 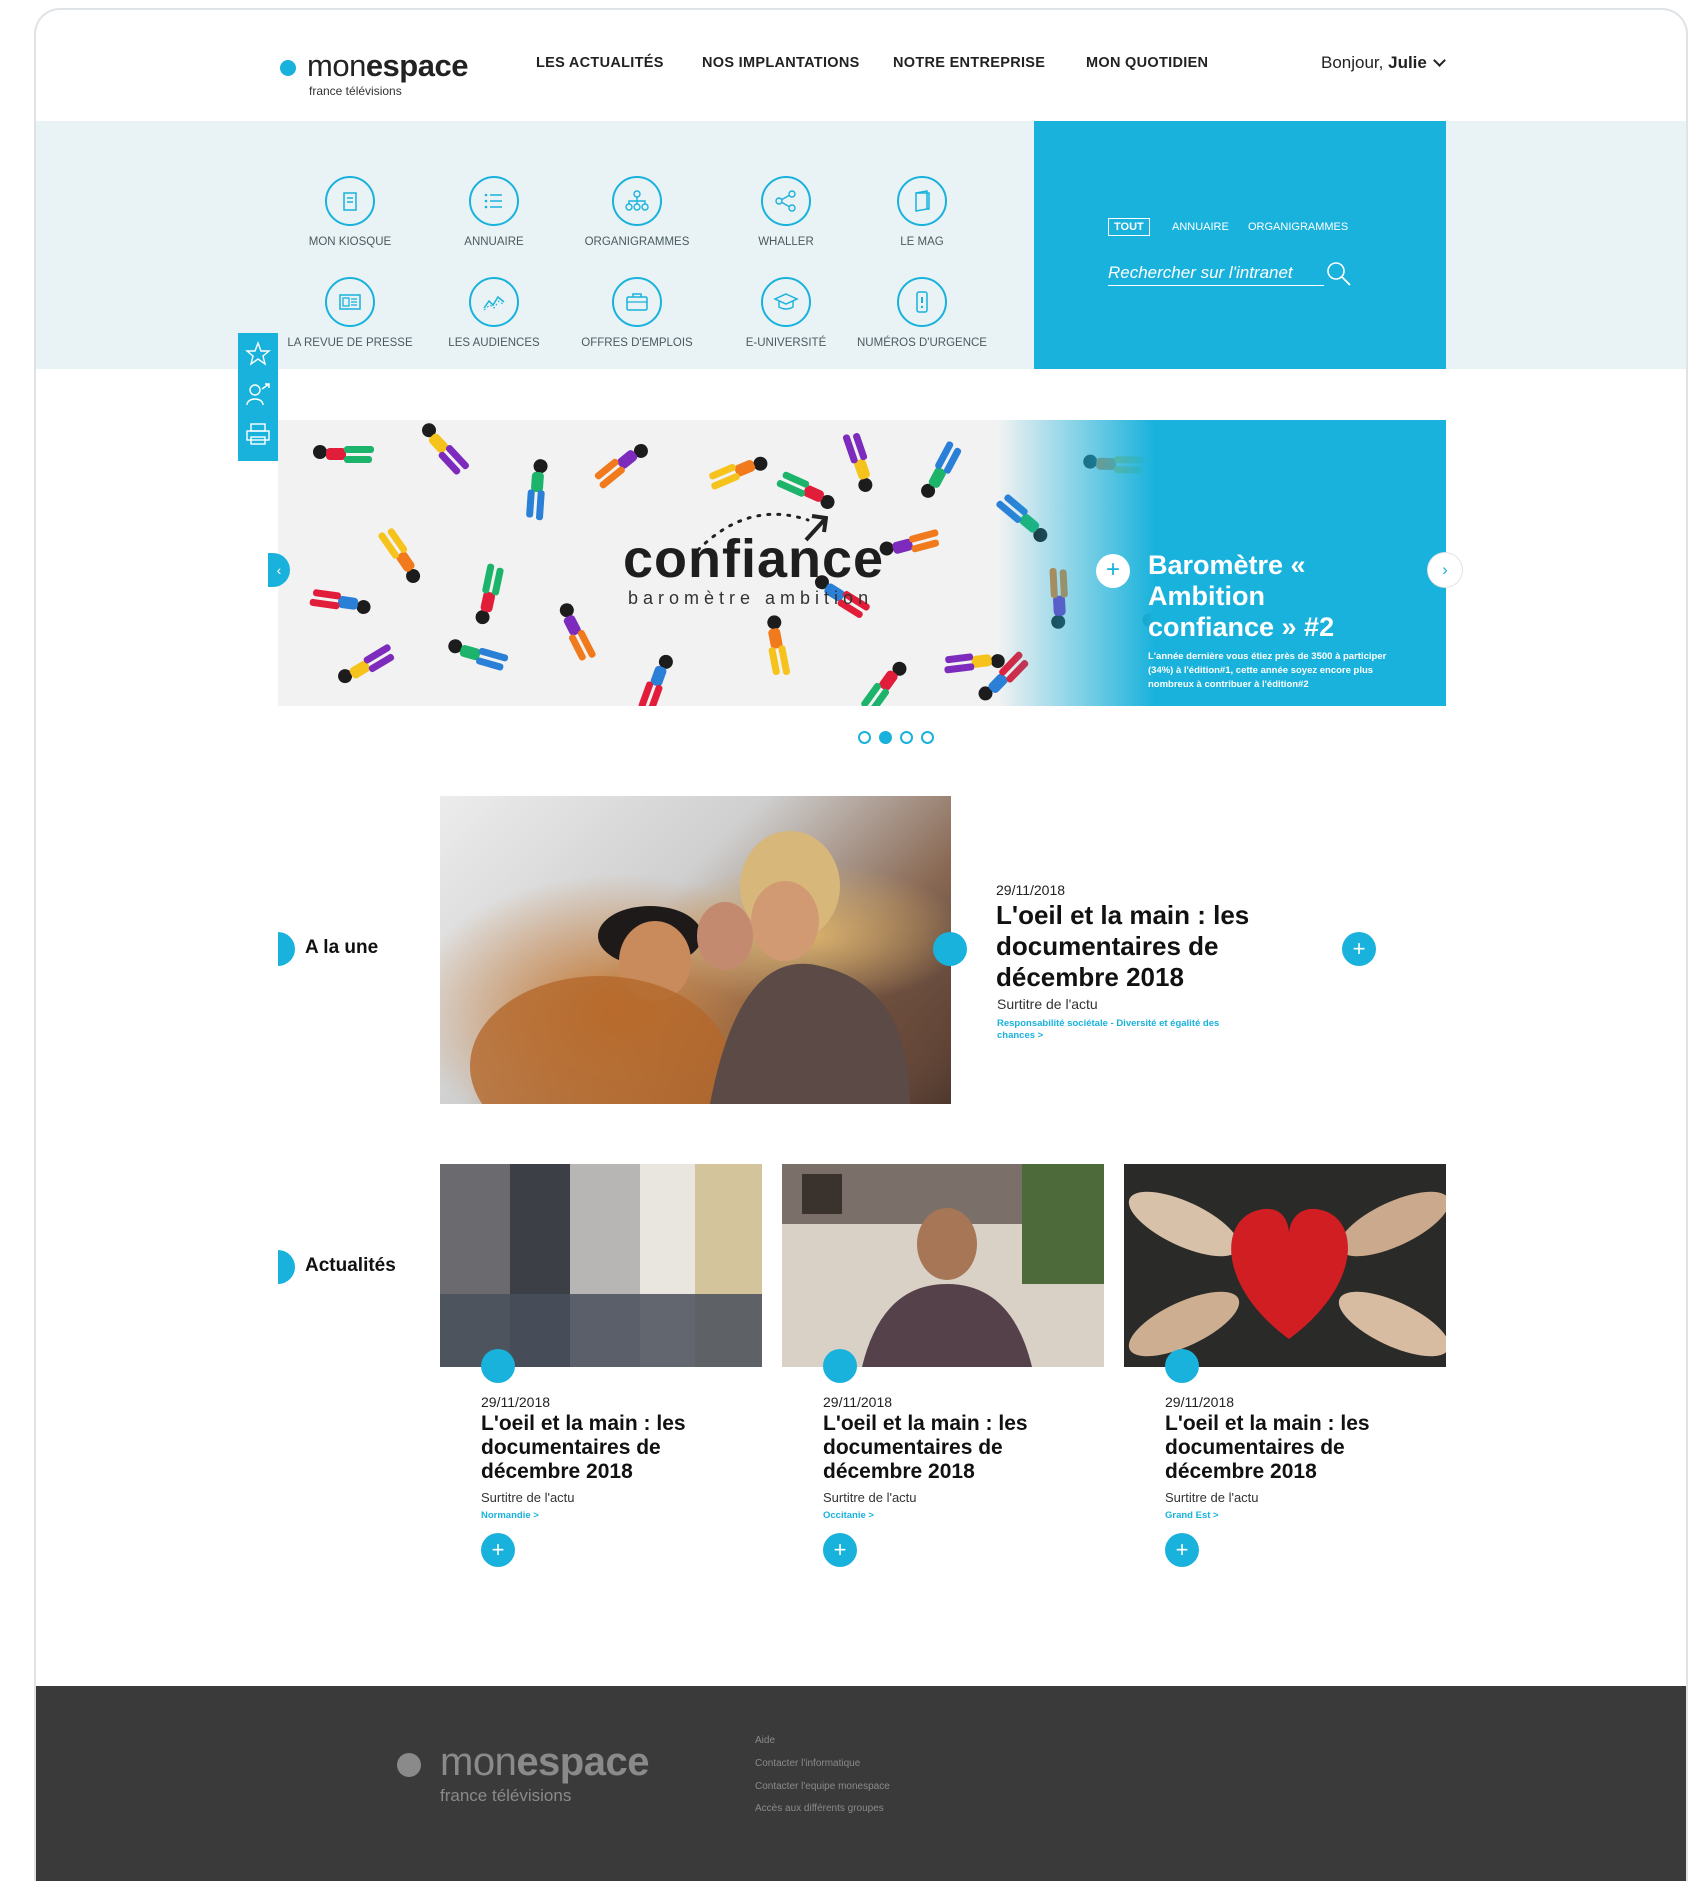 What do you see at coordinates (494, 303) in the screenshot?
I see `chart-icon` at bounding box center [494, 303].